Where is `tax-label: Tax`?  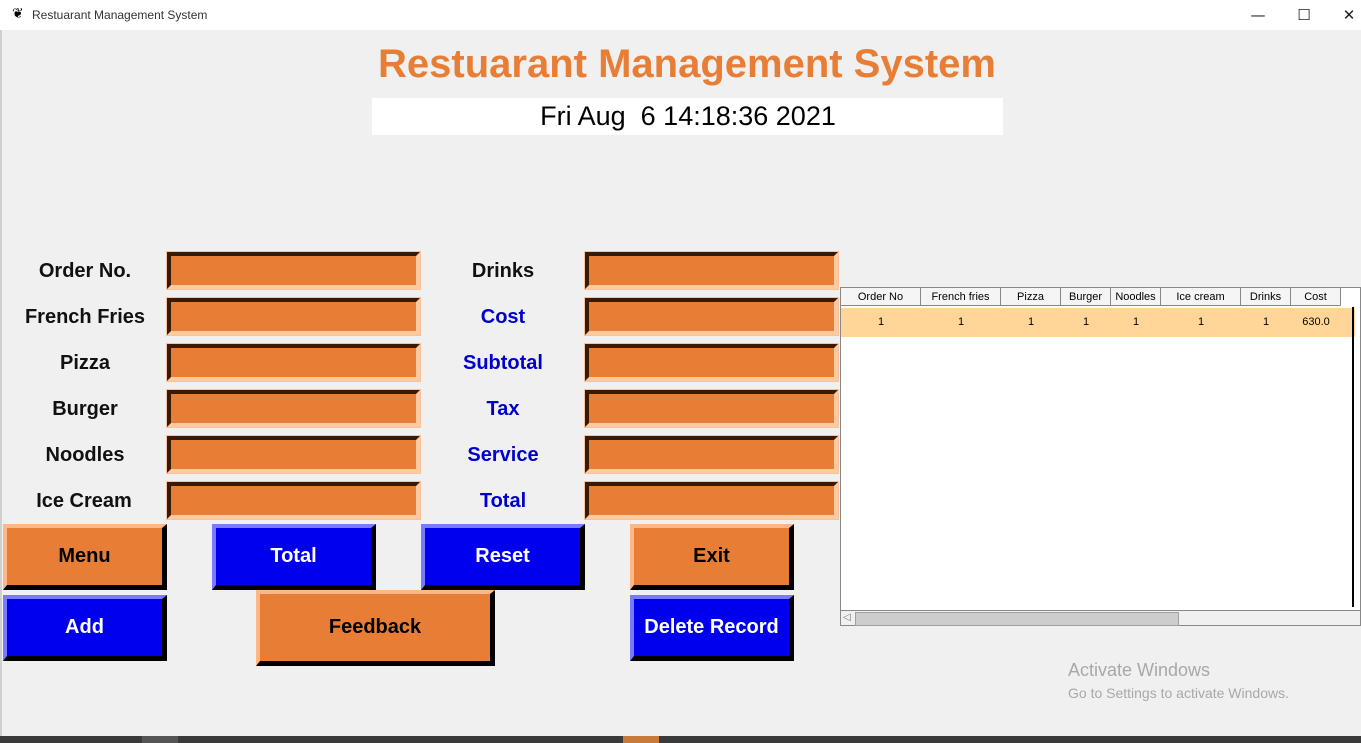
tax-label: Tax is located at coordinates (503, 409).